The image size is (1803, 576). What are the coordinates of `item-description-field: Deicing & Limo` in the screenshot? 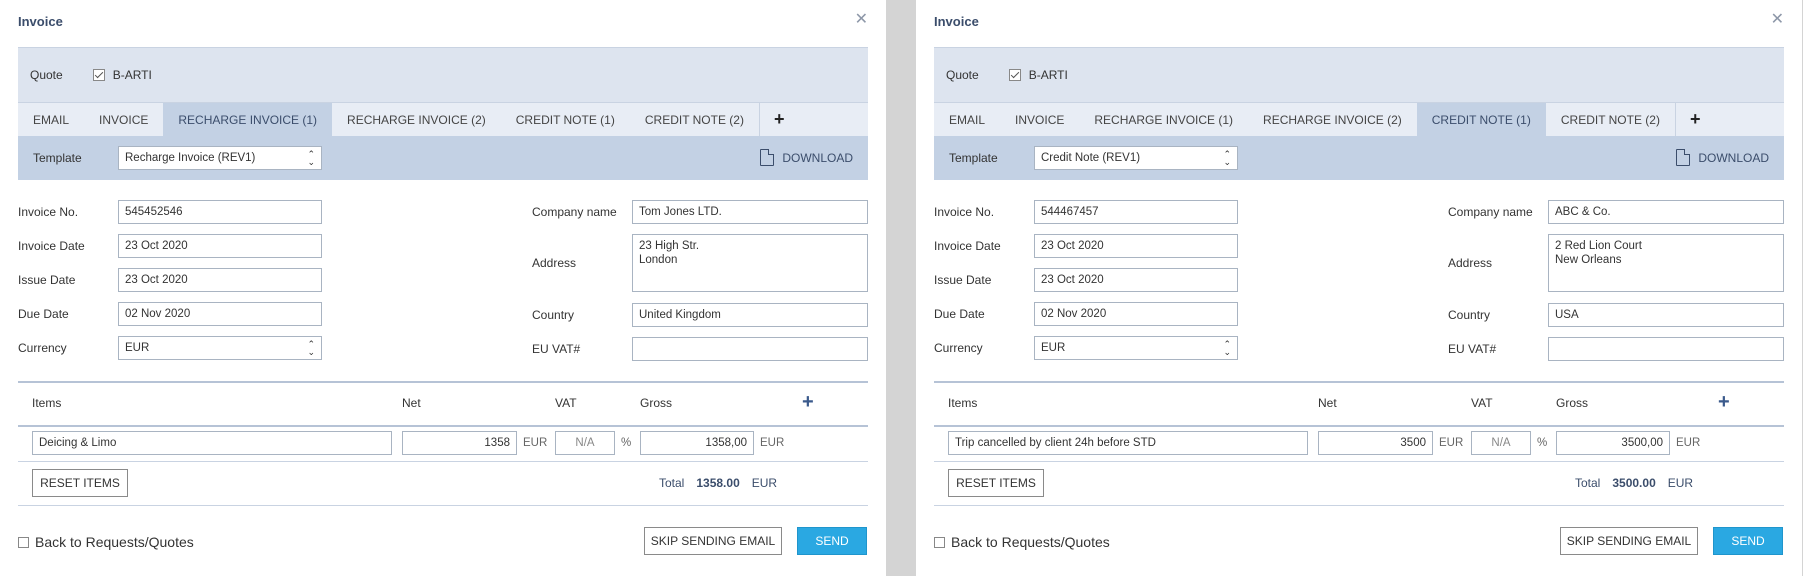 It's located at (212, 443).